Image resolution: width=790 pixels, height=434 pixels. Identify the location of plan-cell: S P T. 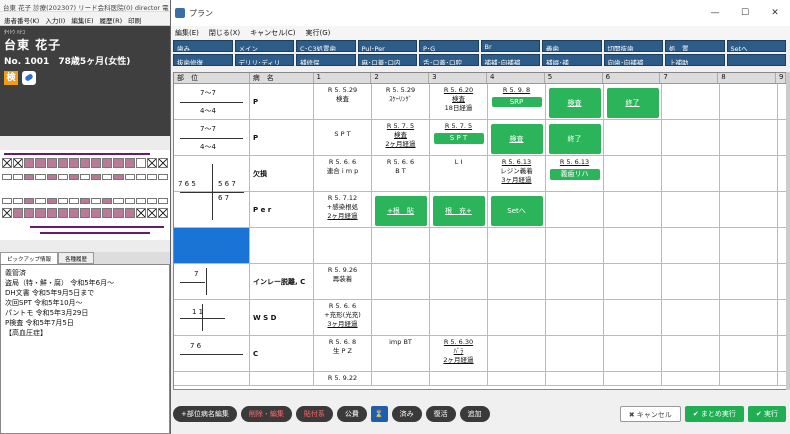
(343, 137).